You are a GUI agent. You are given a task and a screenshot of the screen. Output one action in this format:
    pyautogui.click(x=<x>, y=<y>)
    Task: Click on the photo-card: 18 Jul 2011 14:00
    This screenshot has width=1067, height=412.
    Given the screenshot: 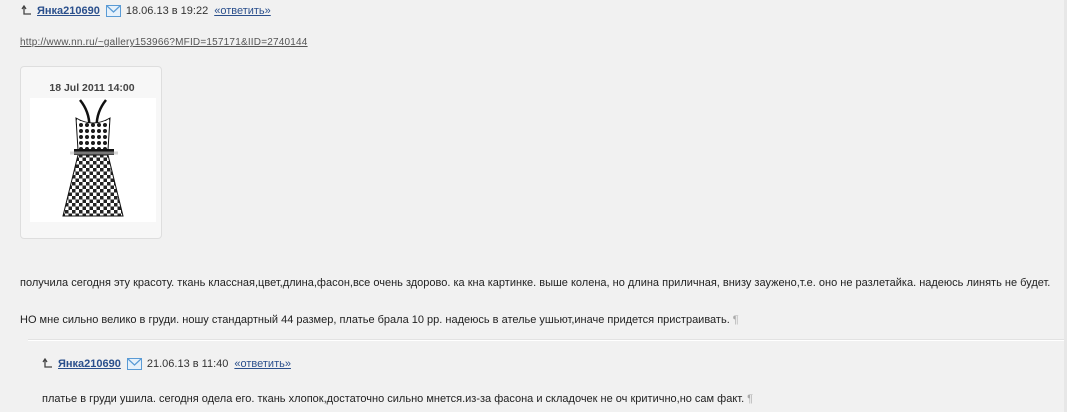 What is the action you would take?
    pyautogui.click(x=91, y=152)
    